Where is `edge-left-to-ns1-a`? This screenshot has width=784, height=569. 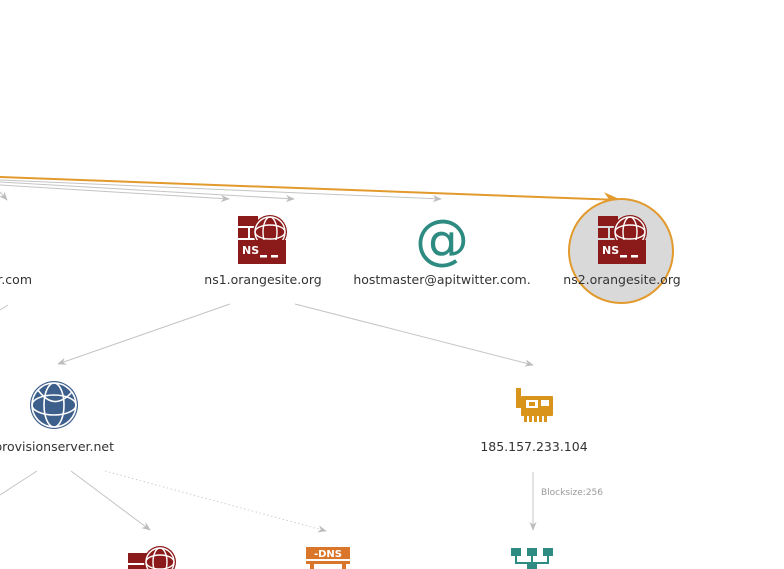 edge-left-to-ns1-a is located at coordinates (115, 193).